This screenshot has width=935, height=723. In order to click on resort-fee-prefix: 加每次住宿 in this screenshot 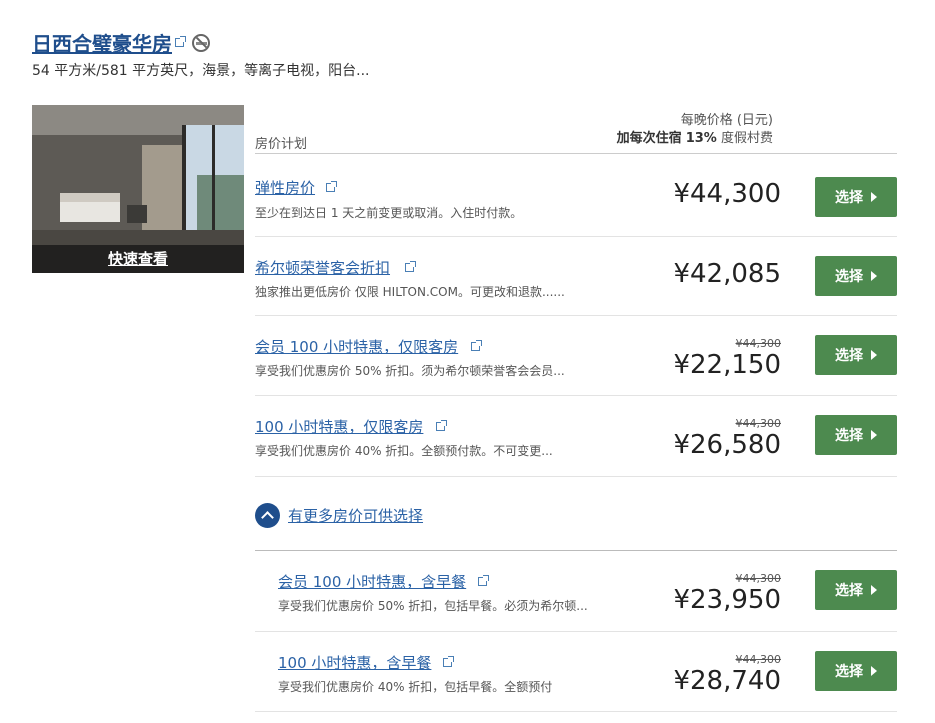, I will do `click(649, 138)`.